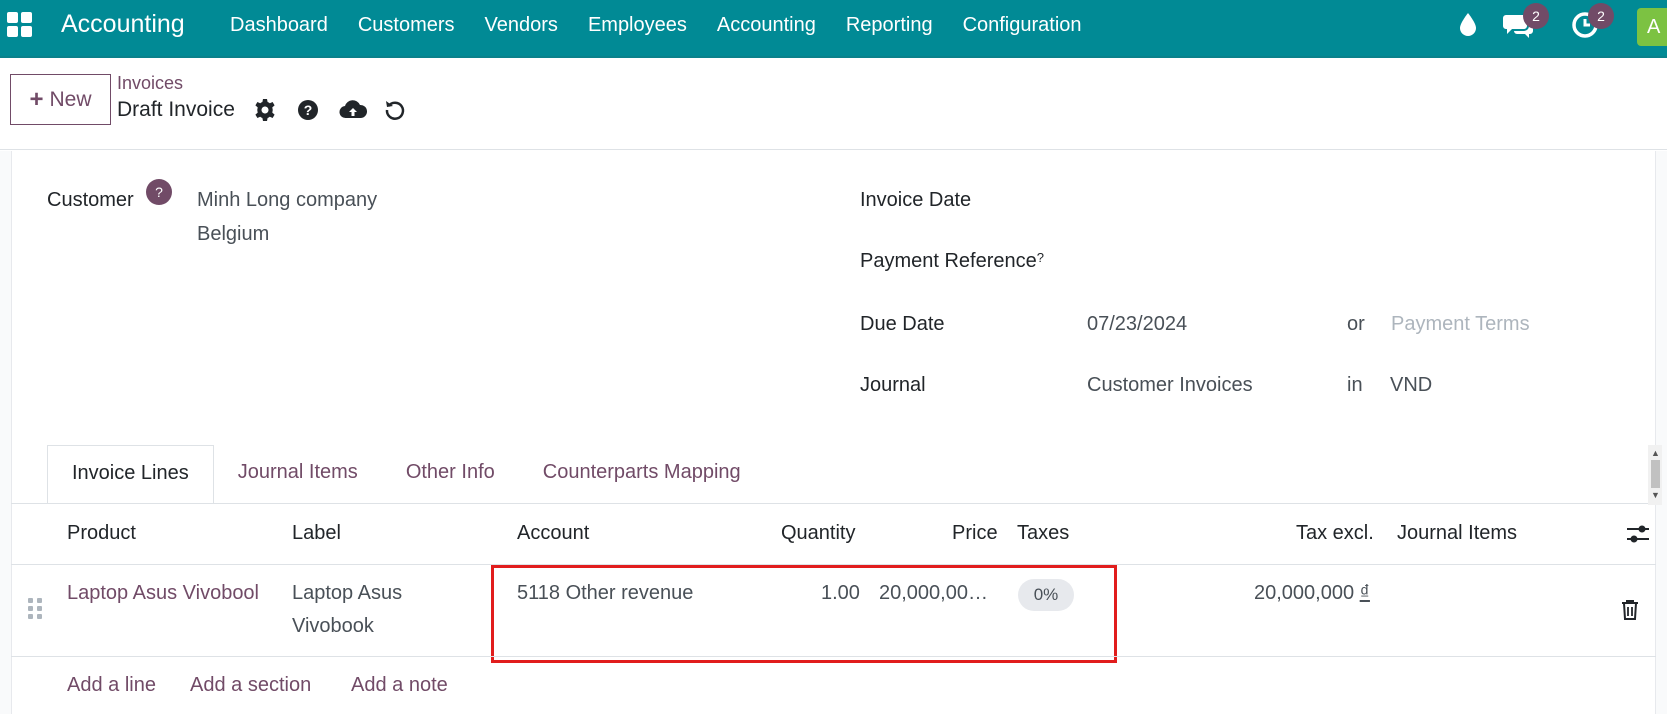 This screenshot has width=1667, height=714. I want to click on column-header-product: Product, so click(101, 533).